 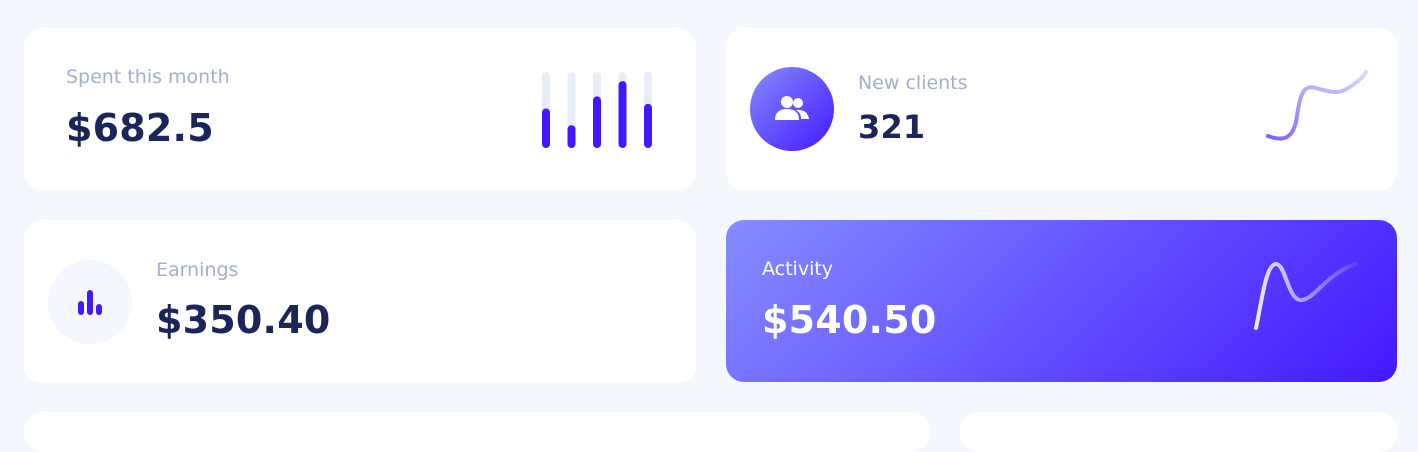 I want to click on activity-sparkline, so click(x=1306, y=295).